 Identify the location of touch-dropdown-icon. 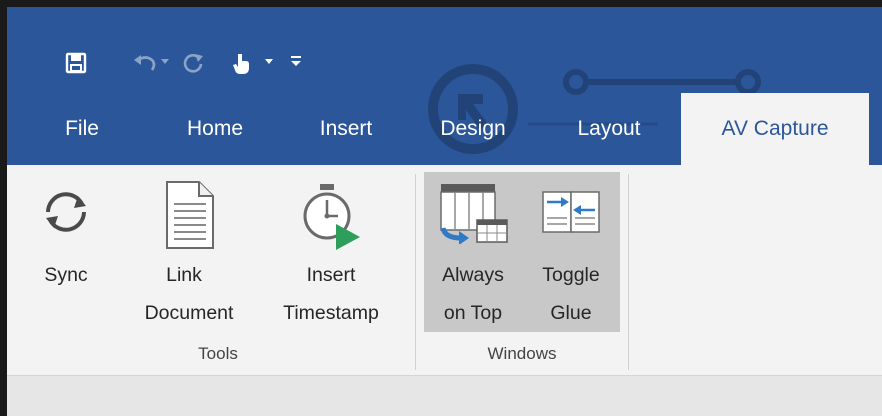
(269, 62).